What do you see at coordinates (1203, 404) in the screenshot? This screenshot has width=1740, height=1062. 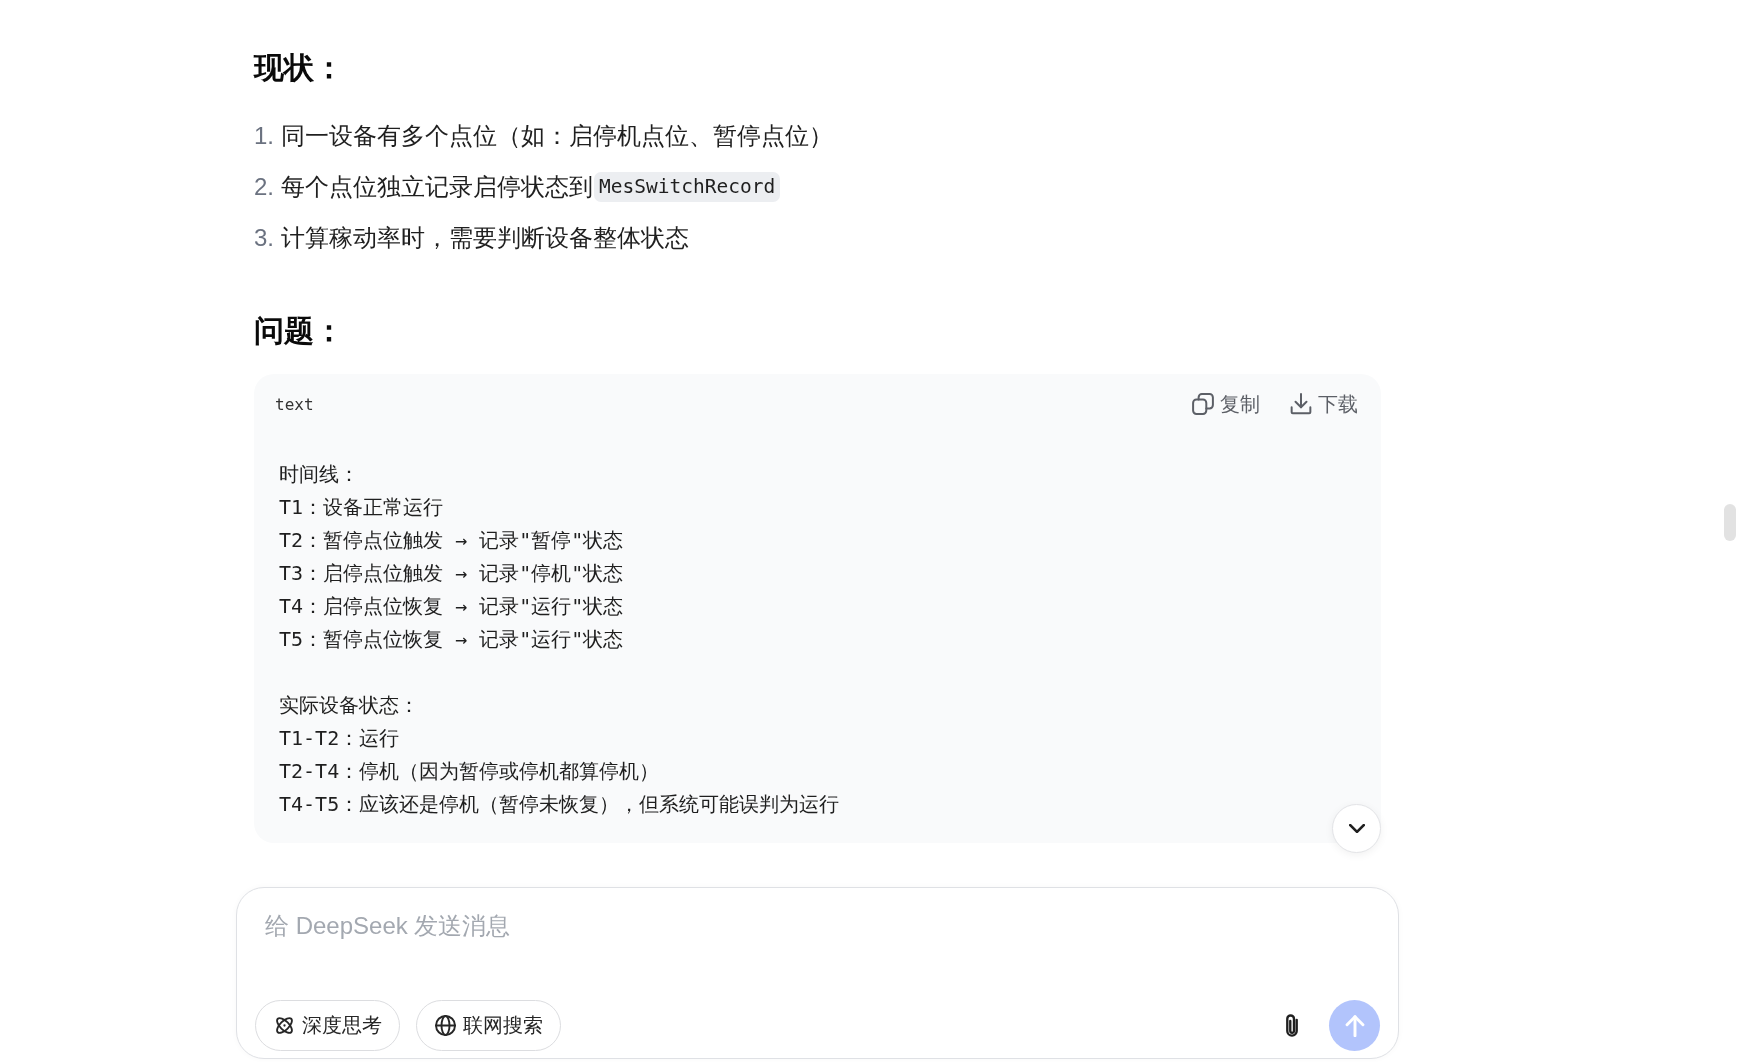 I see `copy-icon` at bounding box center [1203, 404].